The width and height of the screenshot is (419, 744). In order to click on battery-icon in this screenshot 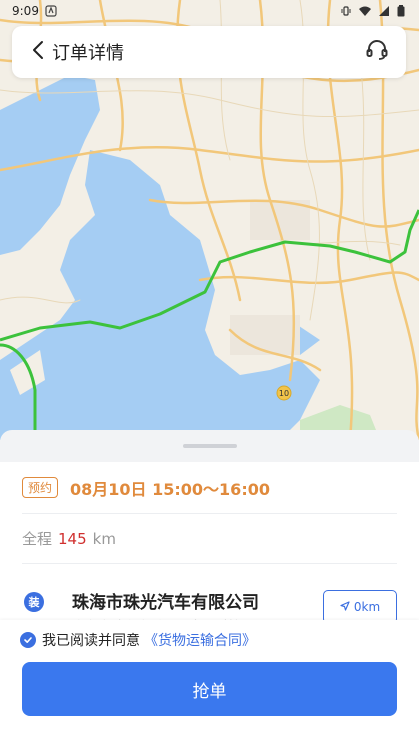, I will do `click(403, 11)`.